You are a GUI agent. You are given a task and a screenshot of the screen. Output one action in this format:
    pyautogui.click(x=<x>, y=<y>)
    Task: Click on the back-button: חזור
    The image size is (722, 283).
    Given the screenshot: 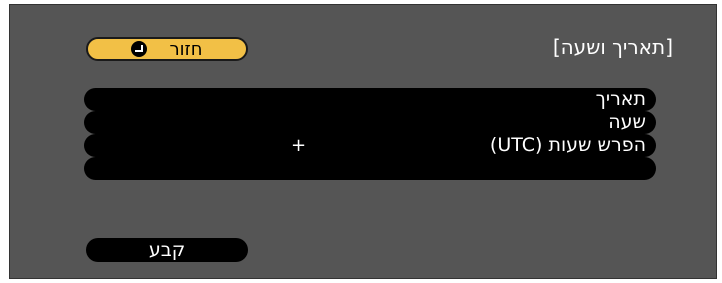 What is the action you would take?
    pyautogui.click(x=167, y=49)
    